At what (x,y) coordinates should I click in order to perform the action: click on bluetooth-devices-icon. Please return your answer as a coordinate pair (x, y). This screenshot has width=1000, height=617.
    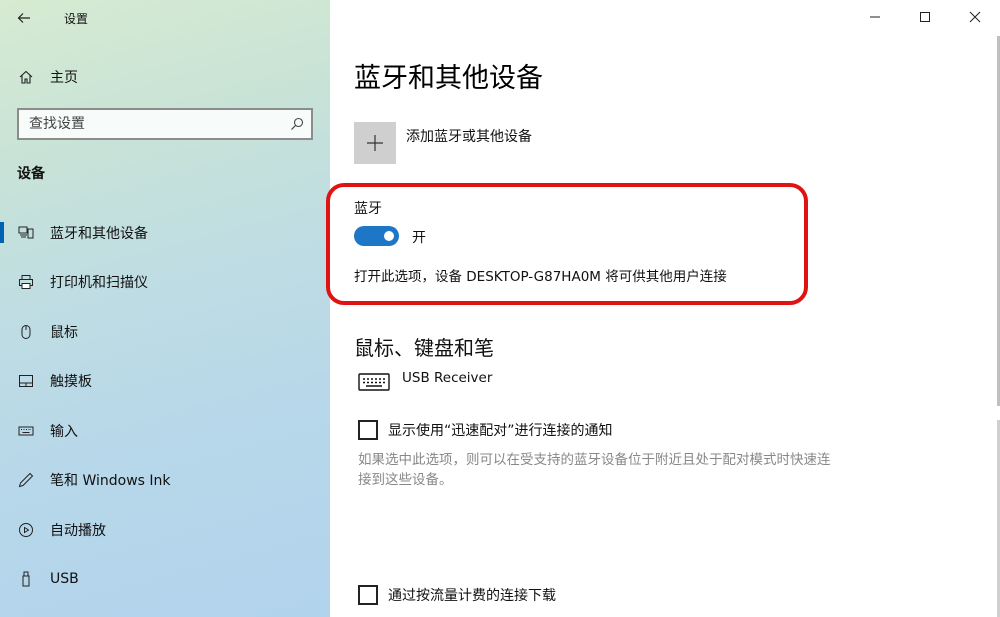
    Looking at the image, I should click on (26, 233).